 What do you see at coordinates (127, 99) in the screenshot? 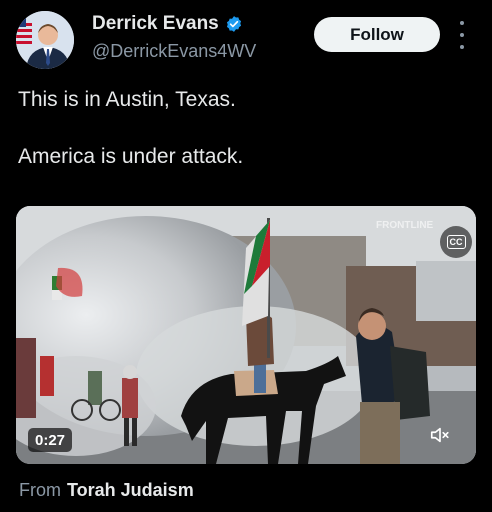
I see `tweet-text-line: This is in Austin, Texas.` at bounding box center [127, 99].